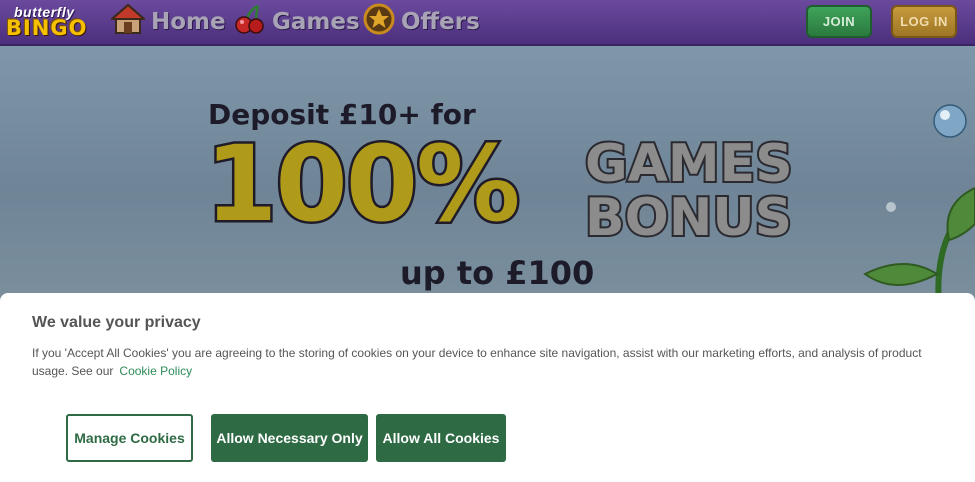  I want to click on promo-percentage: 100%, so click(362, 184).